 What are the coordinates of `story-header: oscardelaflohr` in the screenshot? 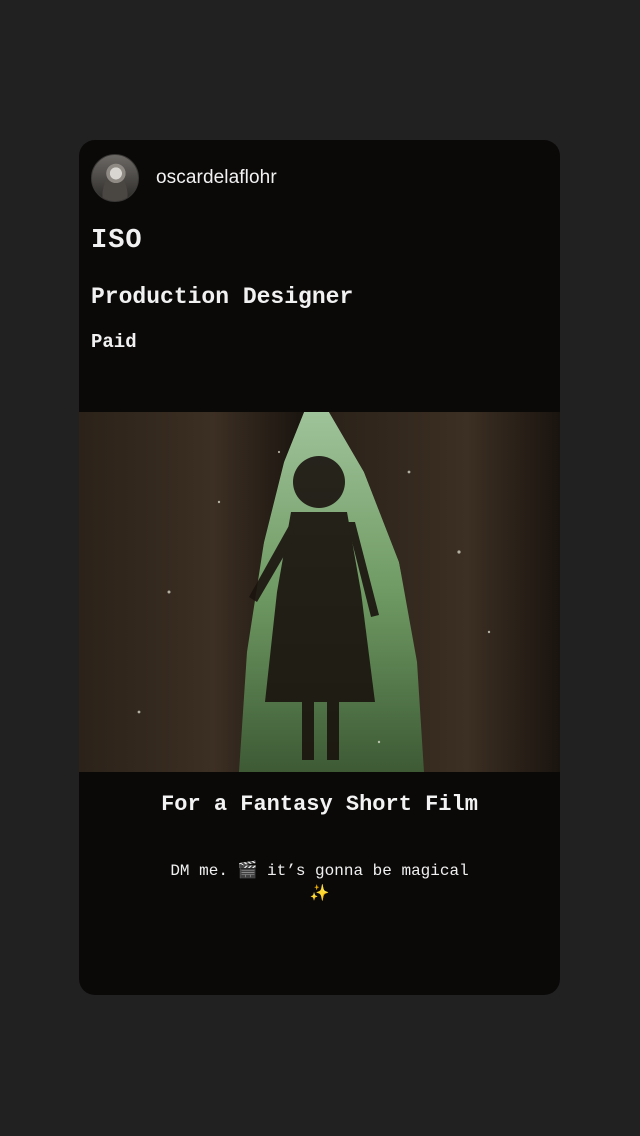 It's located at (184, 178).